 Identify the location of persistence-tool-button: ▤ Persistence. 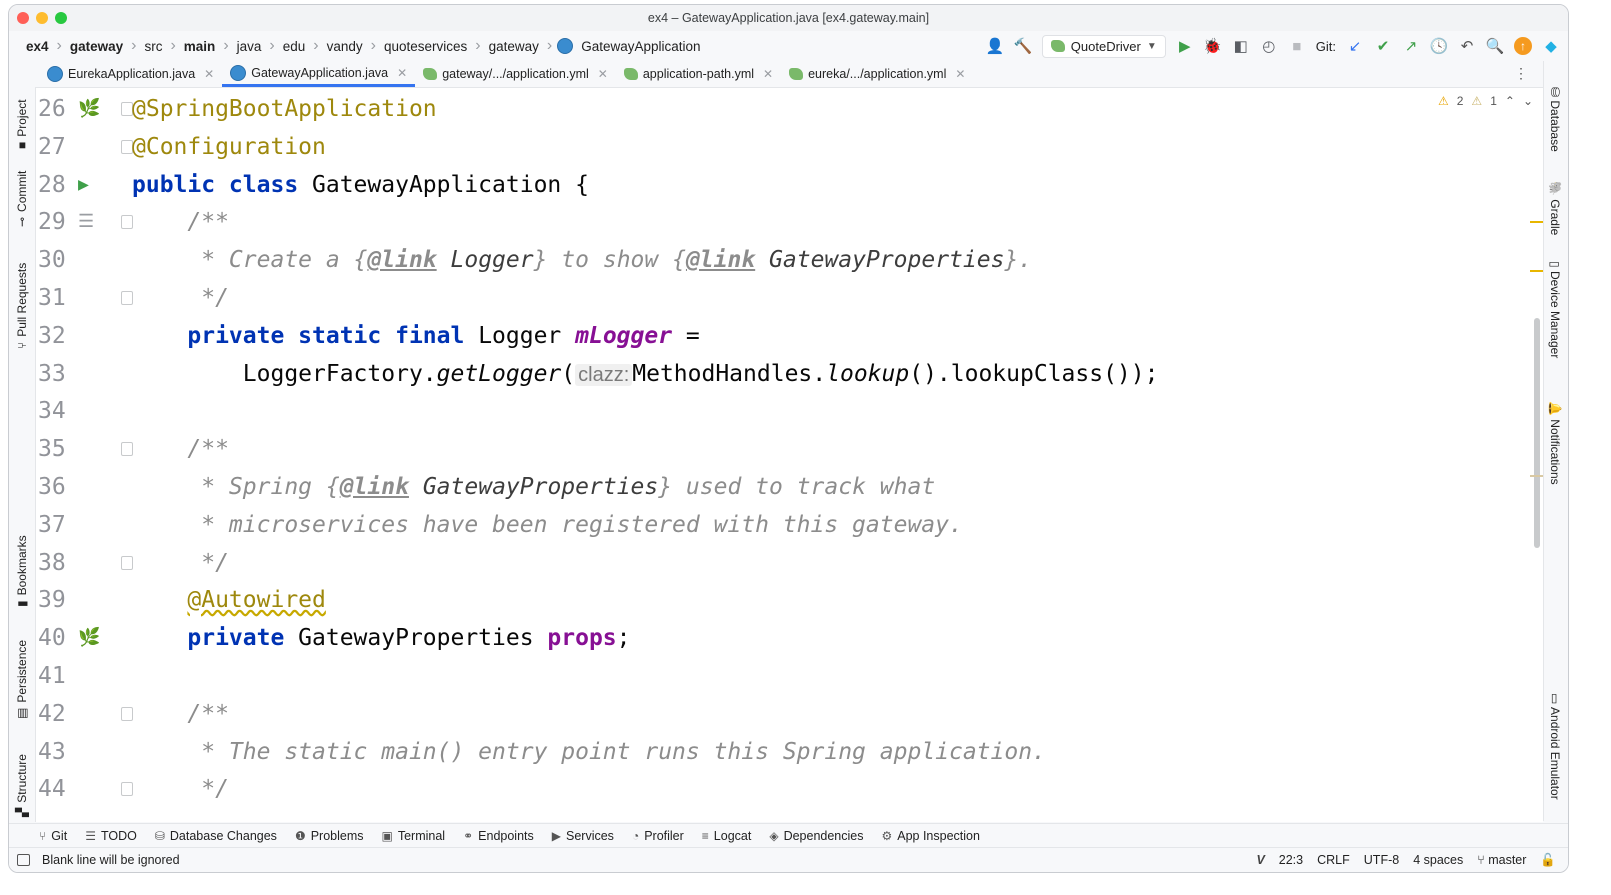
(22, 679).